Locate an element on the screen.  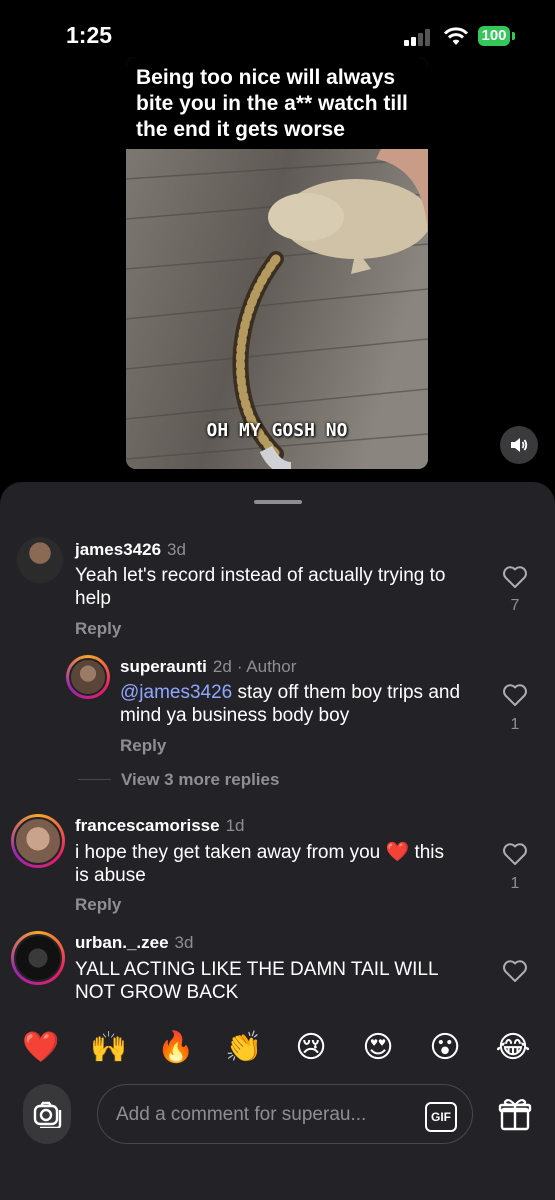
emoji-cry-button: 😢 is located at coordinates (311, 1048).